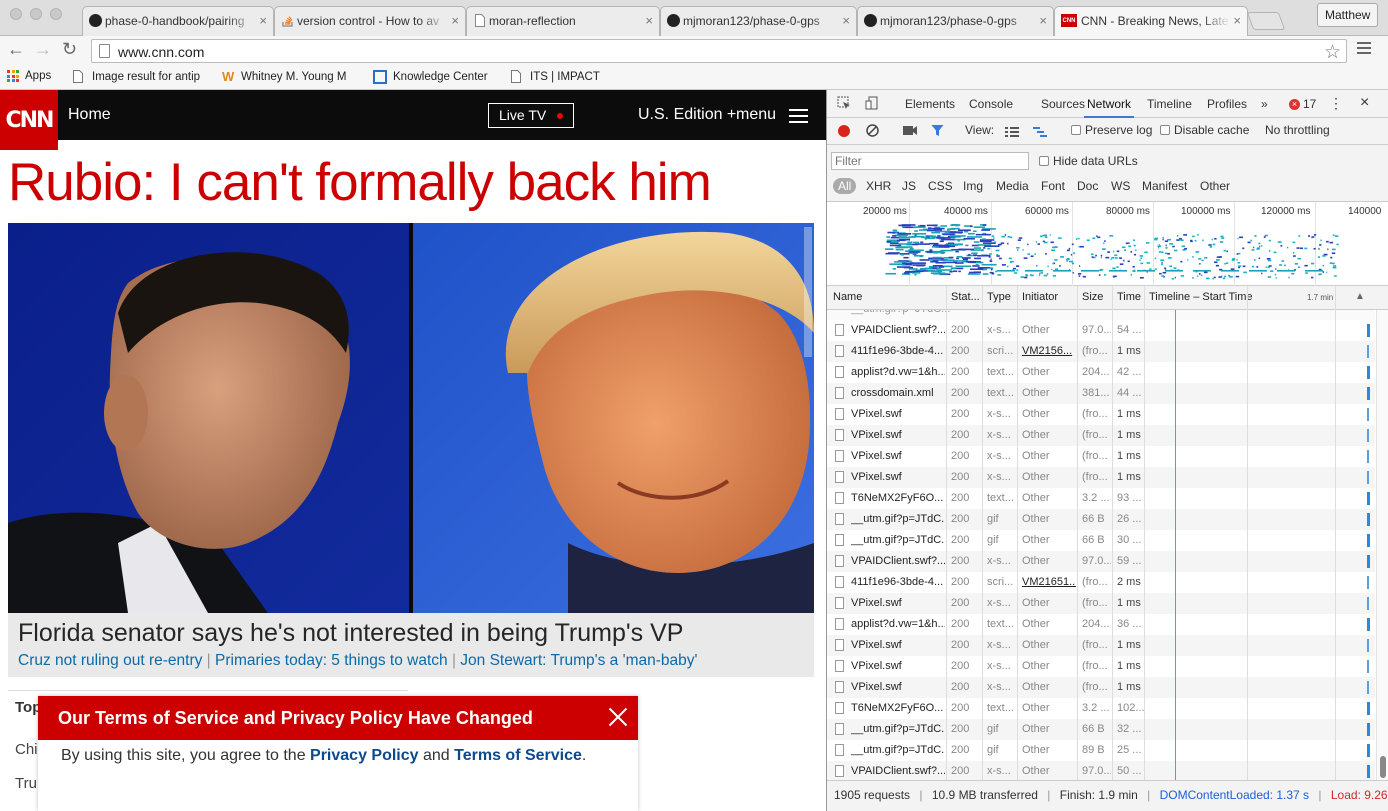 Image resolution: width=1388 pixels, height=811 pixels. What do you see at coordinates (937, 132) in the screenshot?
I see `filter-funnel-icon` at bounding box center [937, 132].